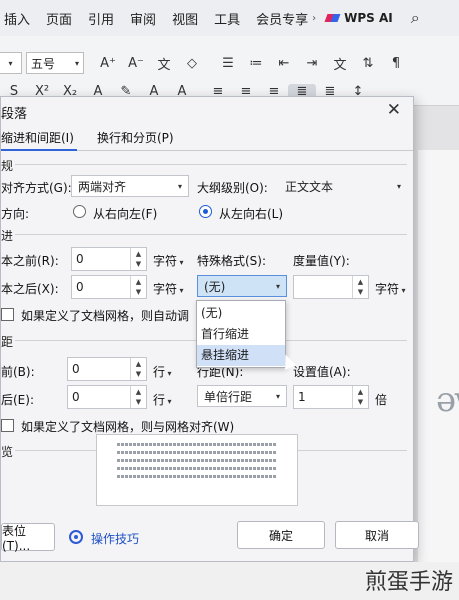  I want to click on tab-line-page-breaks: 换行和分页(P), so click(135, 137).